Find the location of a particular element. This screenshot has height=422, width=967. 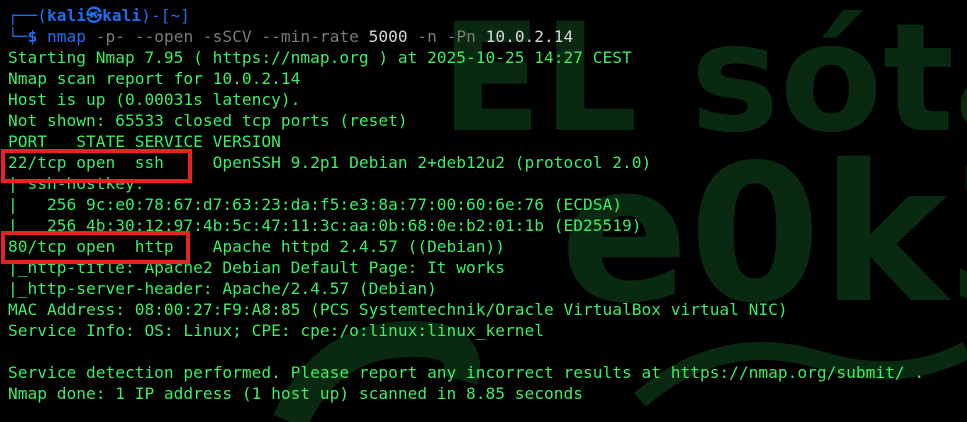

prompt-cwd: )-[~] is located at coordinates (165, 15).